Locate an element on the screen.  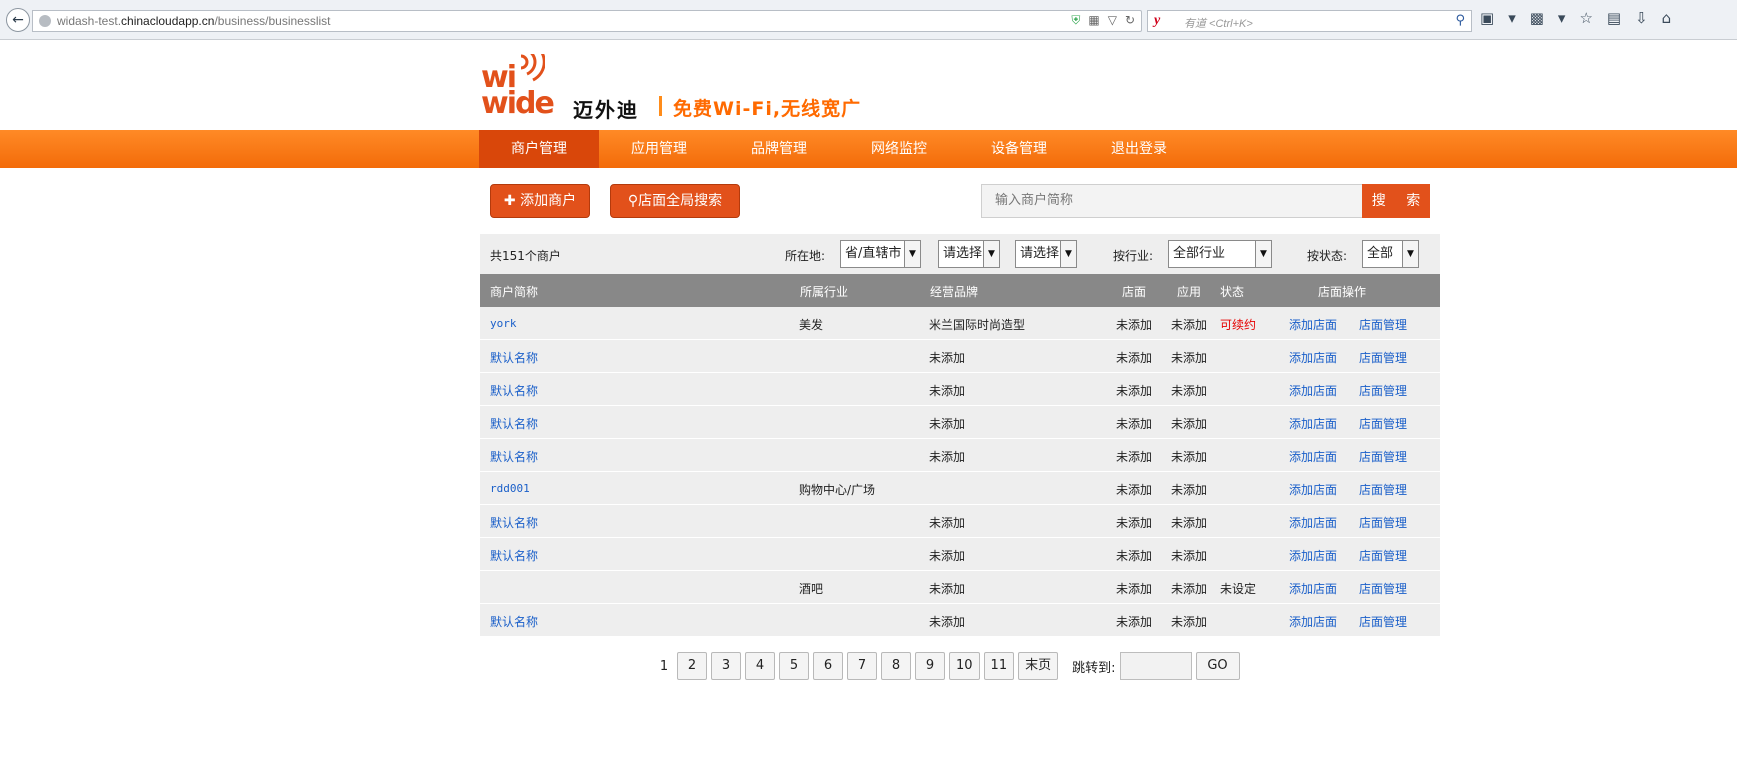
page-button: 7 is located at coordinates (862, 666).